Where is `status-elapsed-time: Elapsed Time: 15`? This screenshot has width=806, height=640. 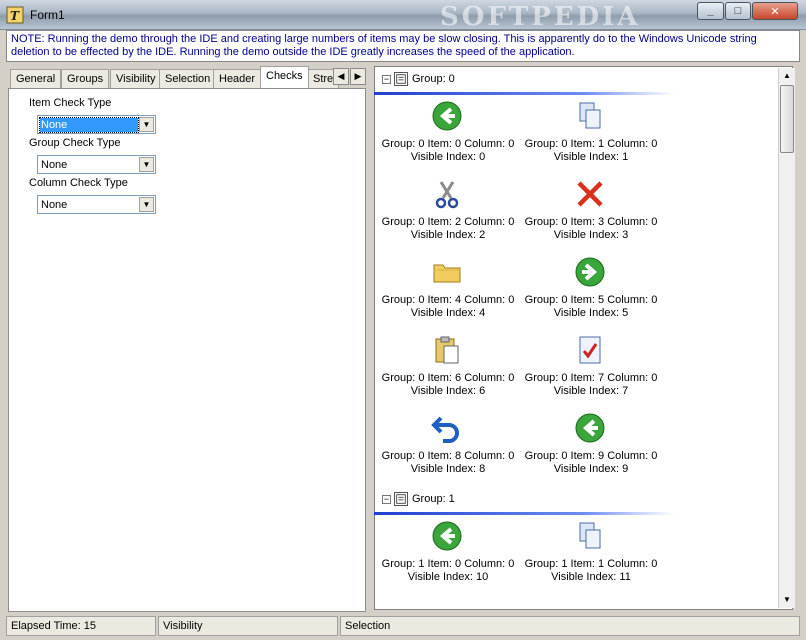 status-elapsed-time: Elapsed Time: 15 is located at coordinates (81, 626).